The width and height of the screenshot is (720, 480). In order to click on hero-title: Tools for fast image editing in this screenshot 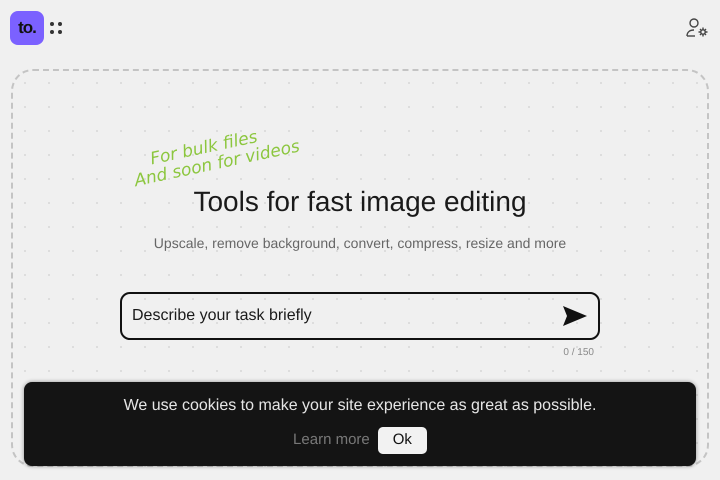, I will do `click(360, 202)`.